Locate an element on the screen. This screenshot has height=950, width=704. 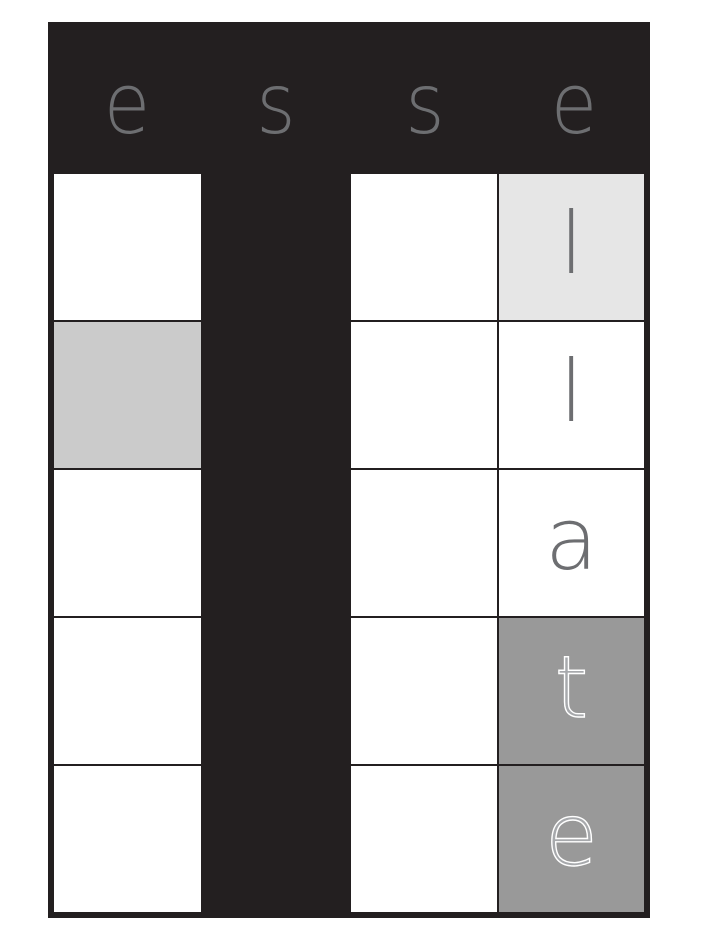
grid-cell-c3-r3 is located at coordinates (424, 543).